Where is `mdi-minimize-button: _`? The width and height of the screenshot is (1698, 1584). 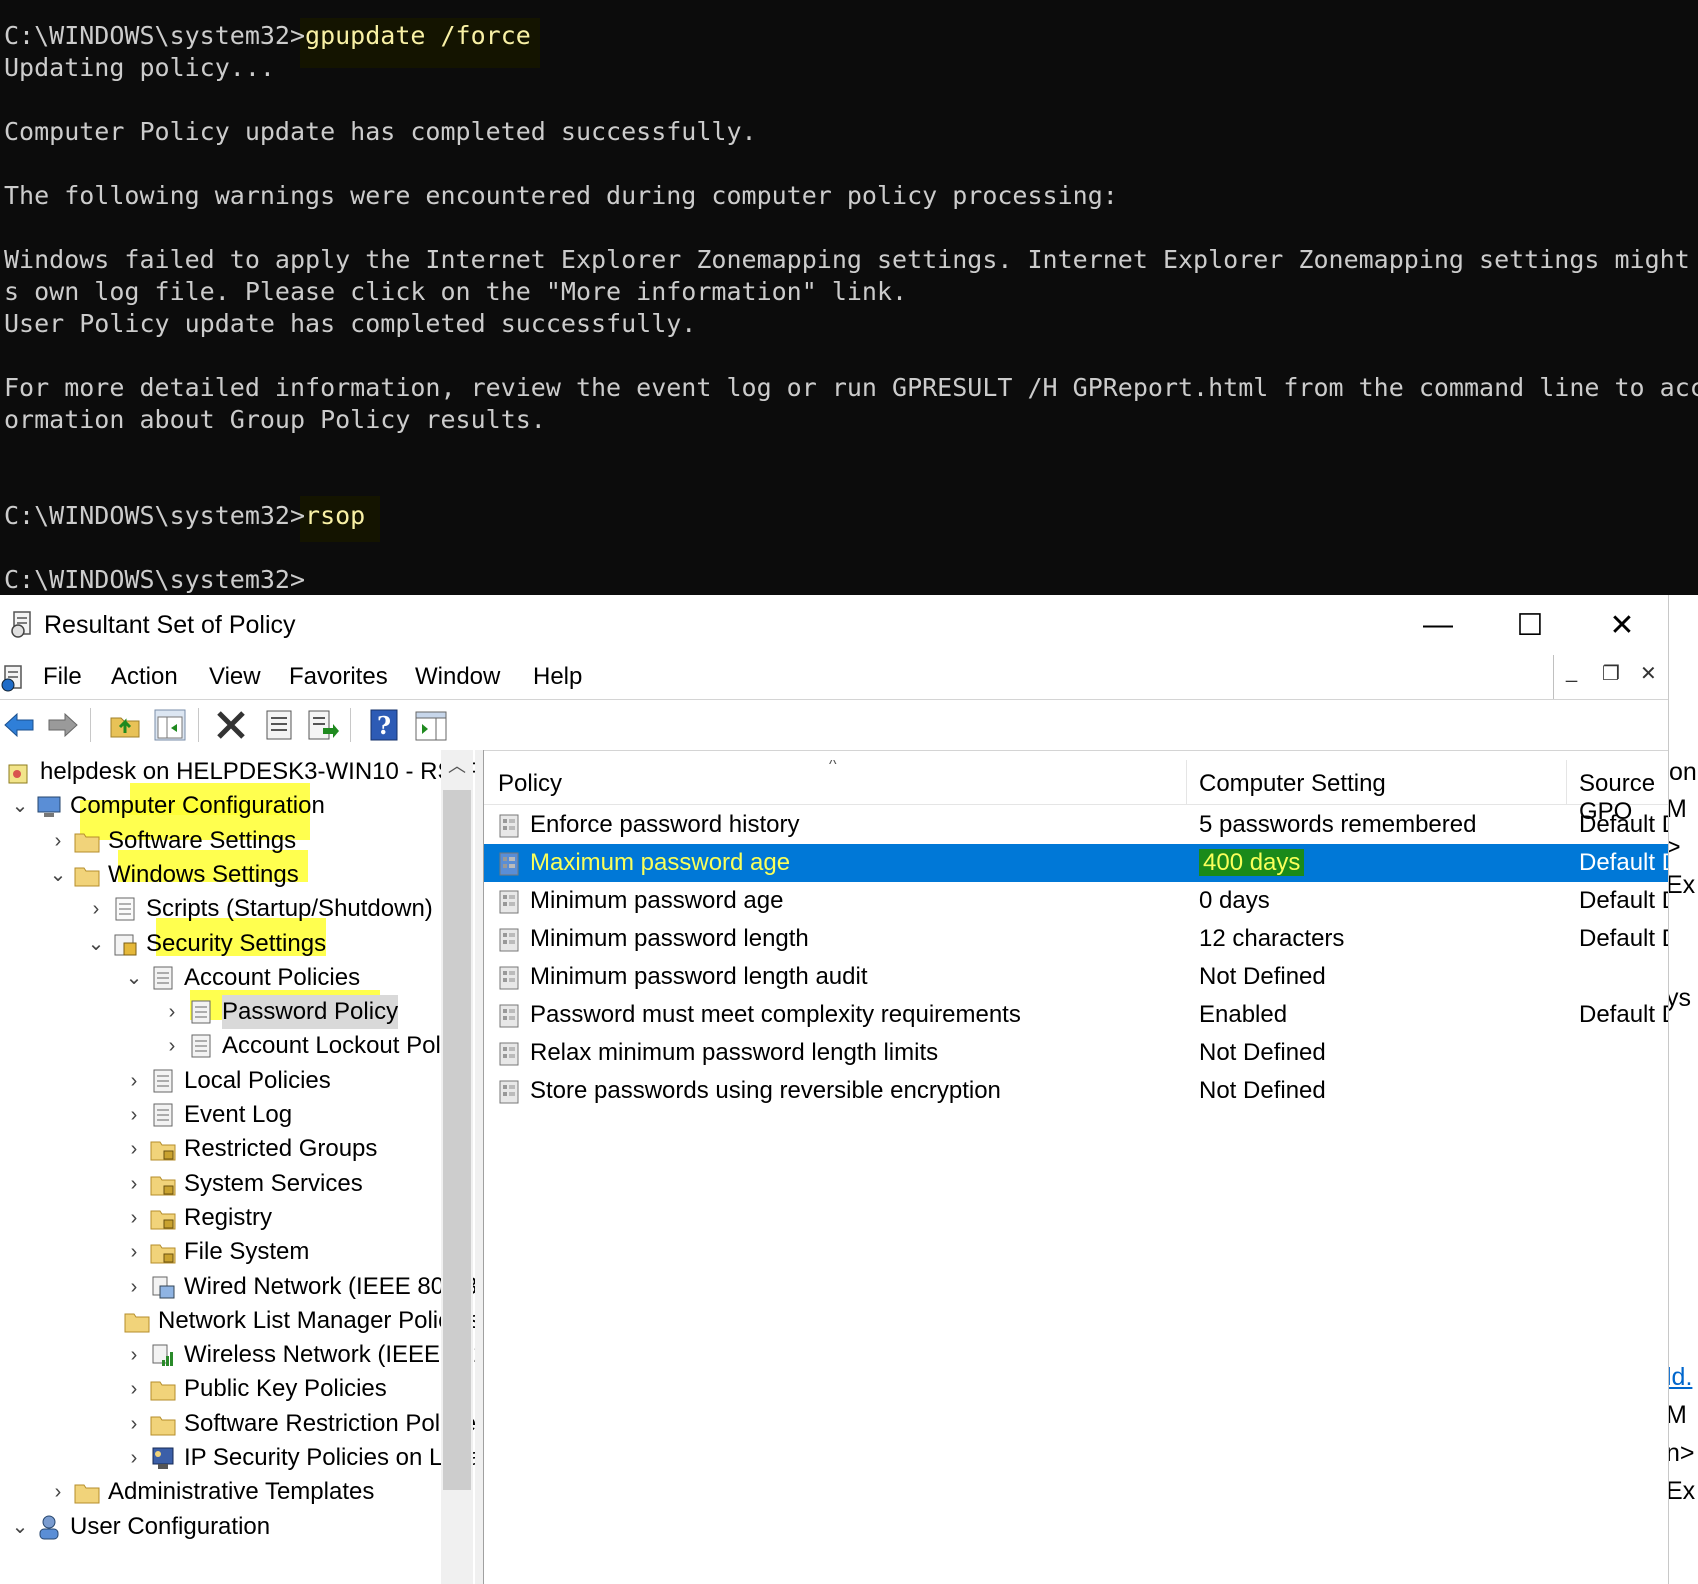
mdi-minimize-button: _ is located at coordinates (1571, 672).